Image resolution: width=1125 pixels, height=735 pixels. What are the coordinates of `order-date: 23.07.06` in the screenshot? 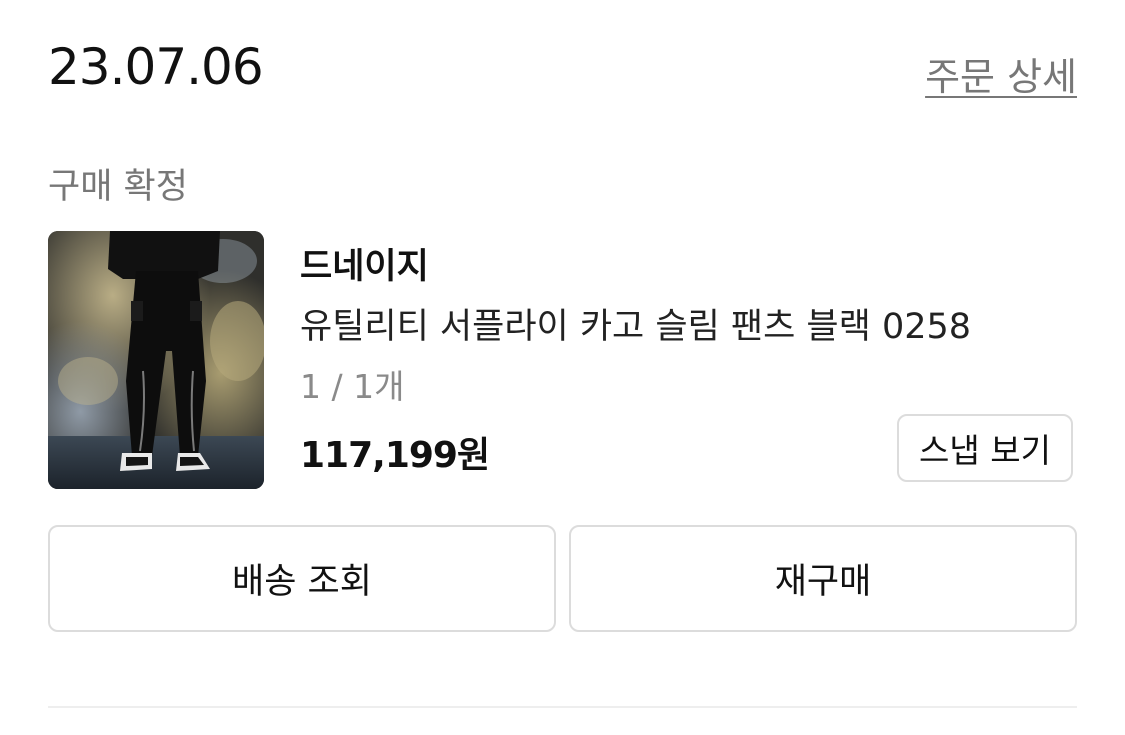 It's located at (156, 67).